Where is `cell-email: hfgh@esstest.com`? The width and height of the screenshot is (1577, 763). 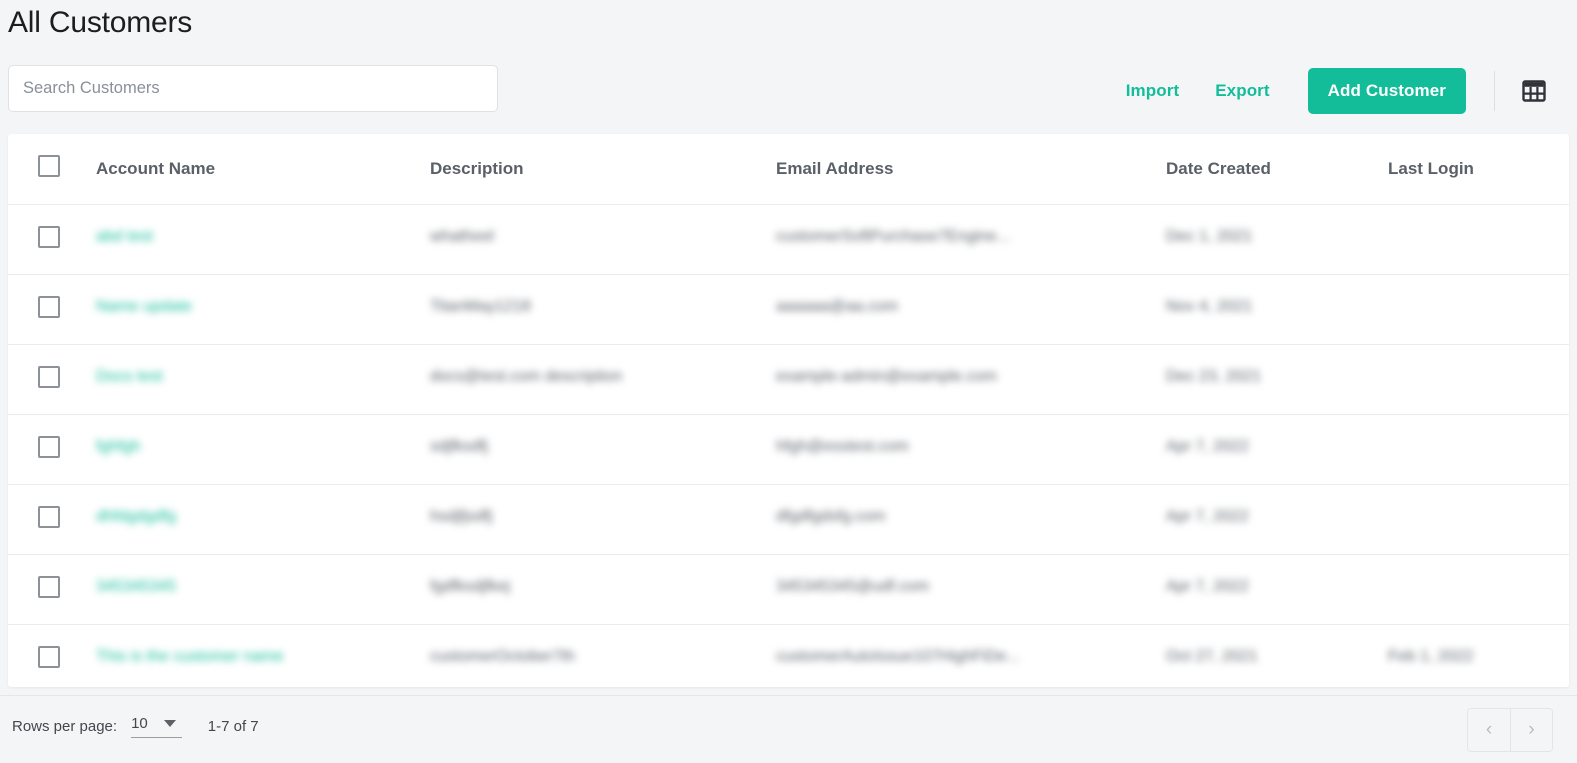 cell-email: hfgh@esstest.com is located at coordinates (971, 448).